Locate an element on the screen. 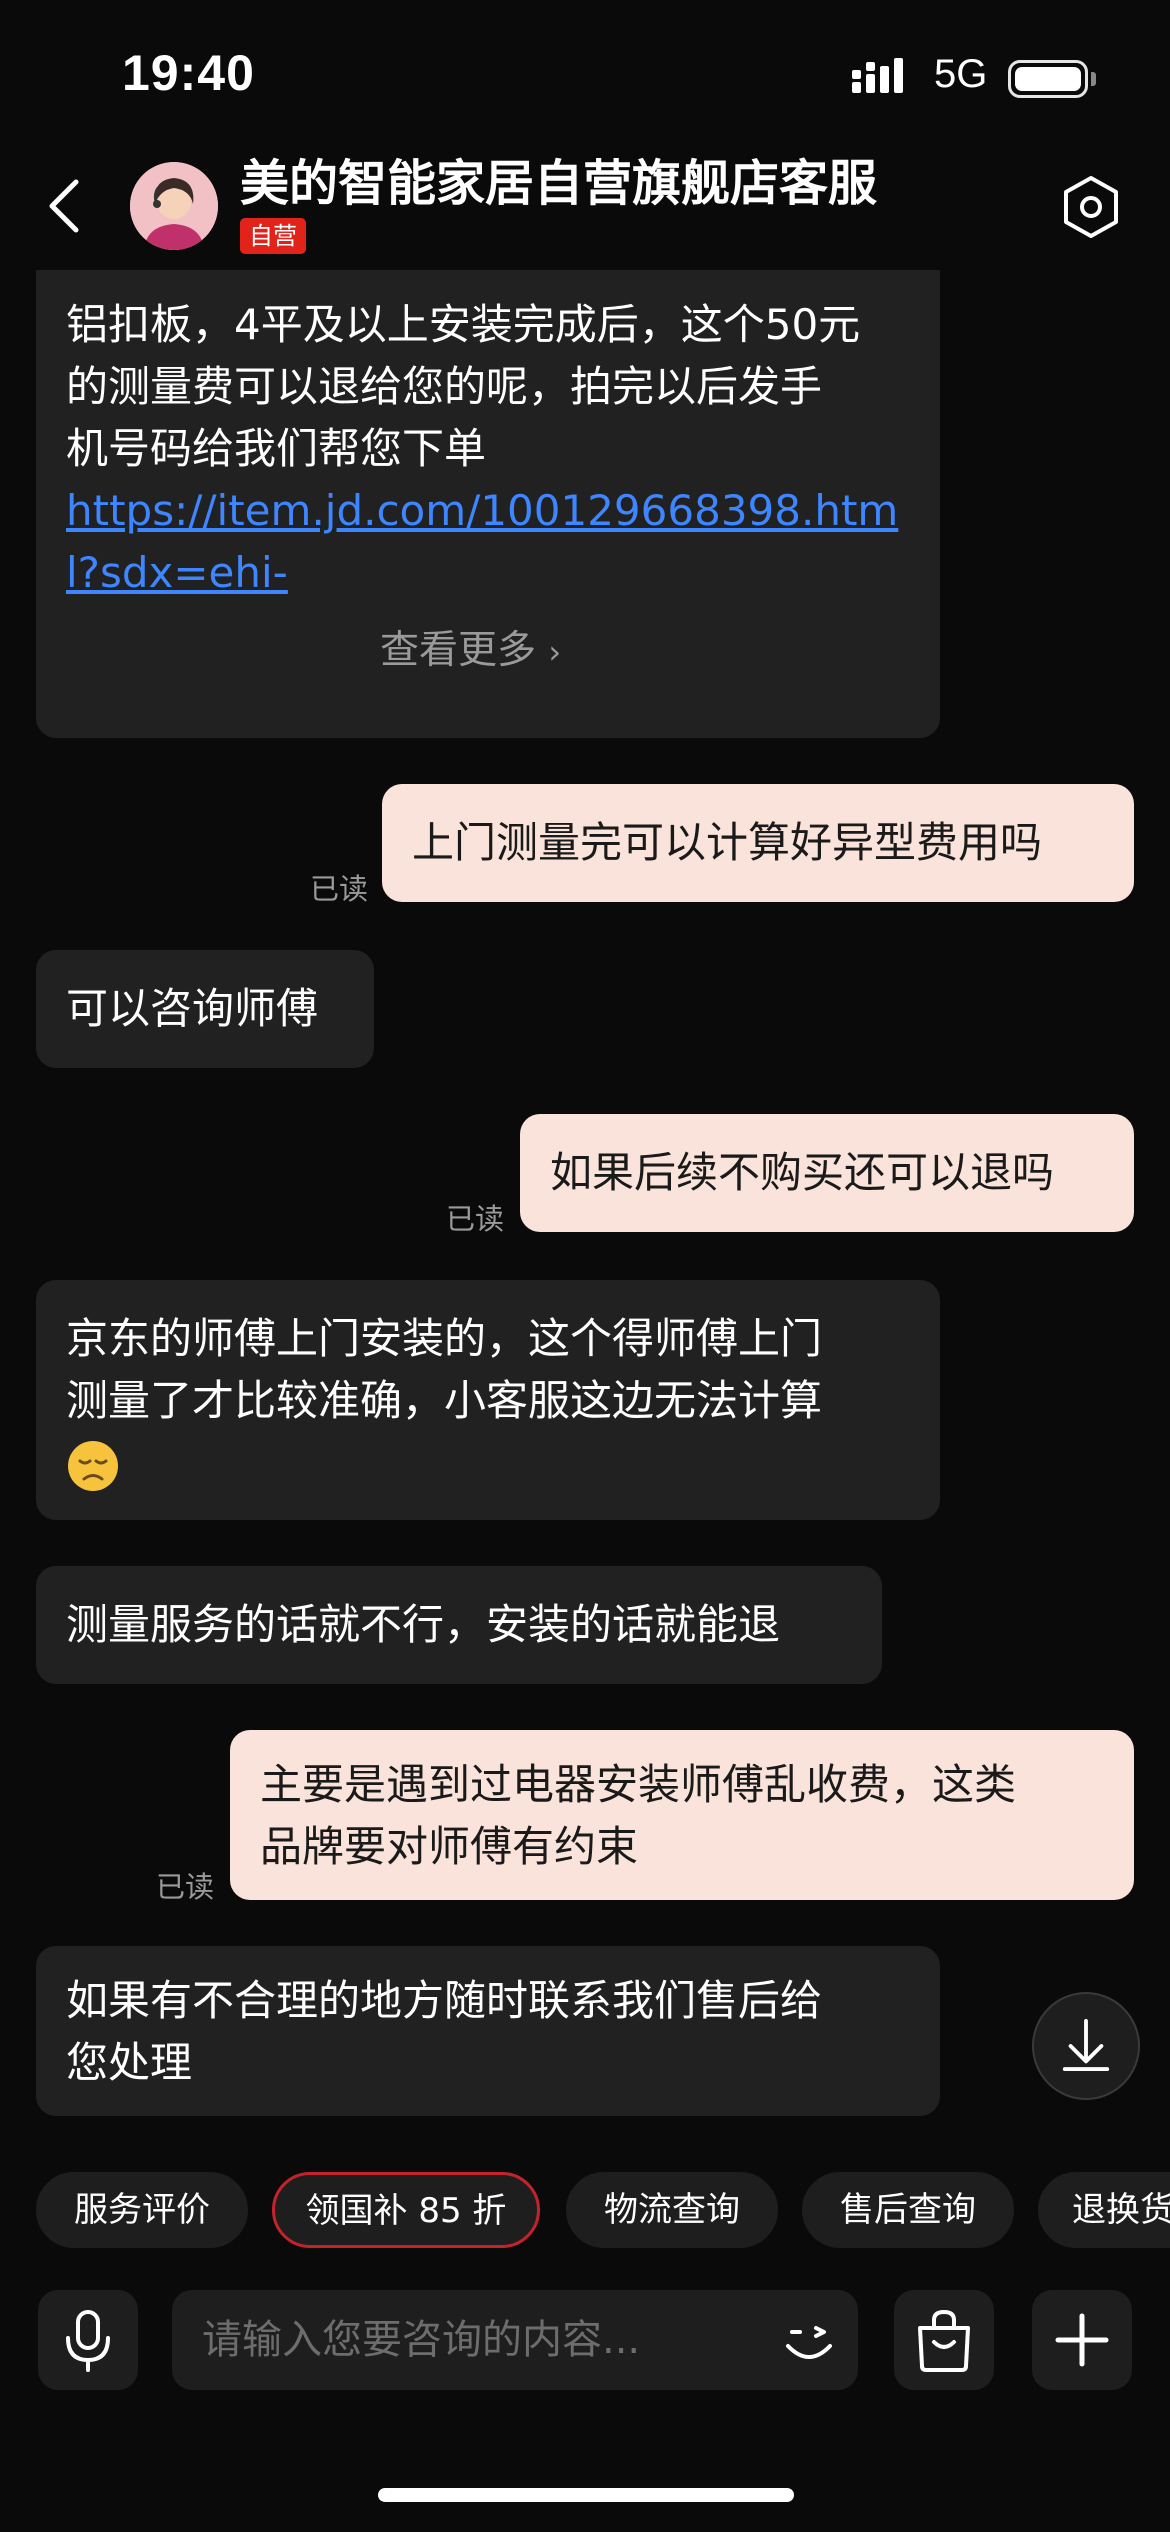 The height and width of the screenshot is (2532, 1170). user-message-bubble: 如果后续不购买还可以退吗 is located at coordinates (827, 1173).